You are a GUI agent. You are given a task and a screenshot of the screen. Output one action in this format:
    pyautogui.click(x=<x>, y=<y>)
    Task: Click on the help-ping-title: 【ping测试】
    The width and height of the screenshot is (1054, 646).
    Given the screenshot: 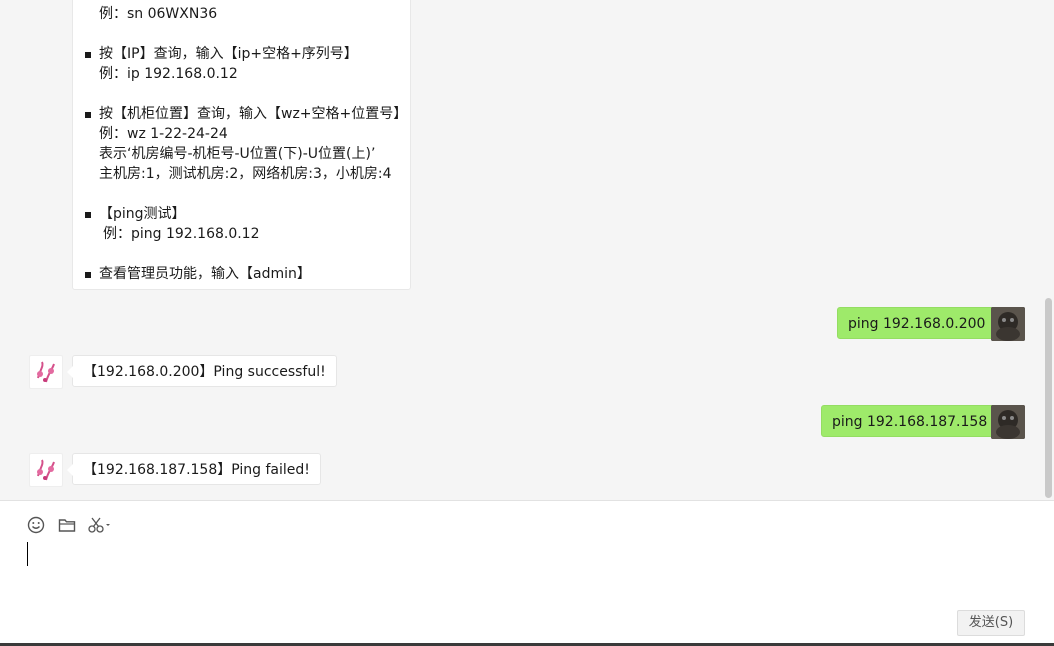 What is the action you would take?
    pyautogui.click(x=142, y=214)
    